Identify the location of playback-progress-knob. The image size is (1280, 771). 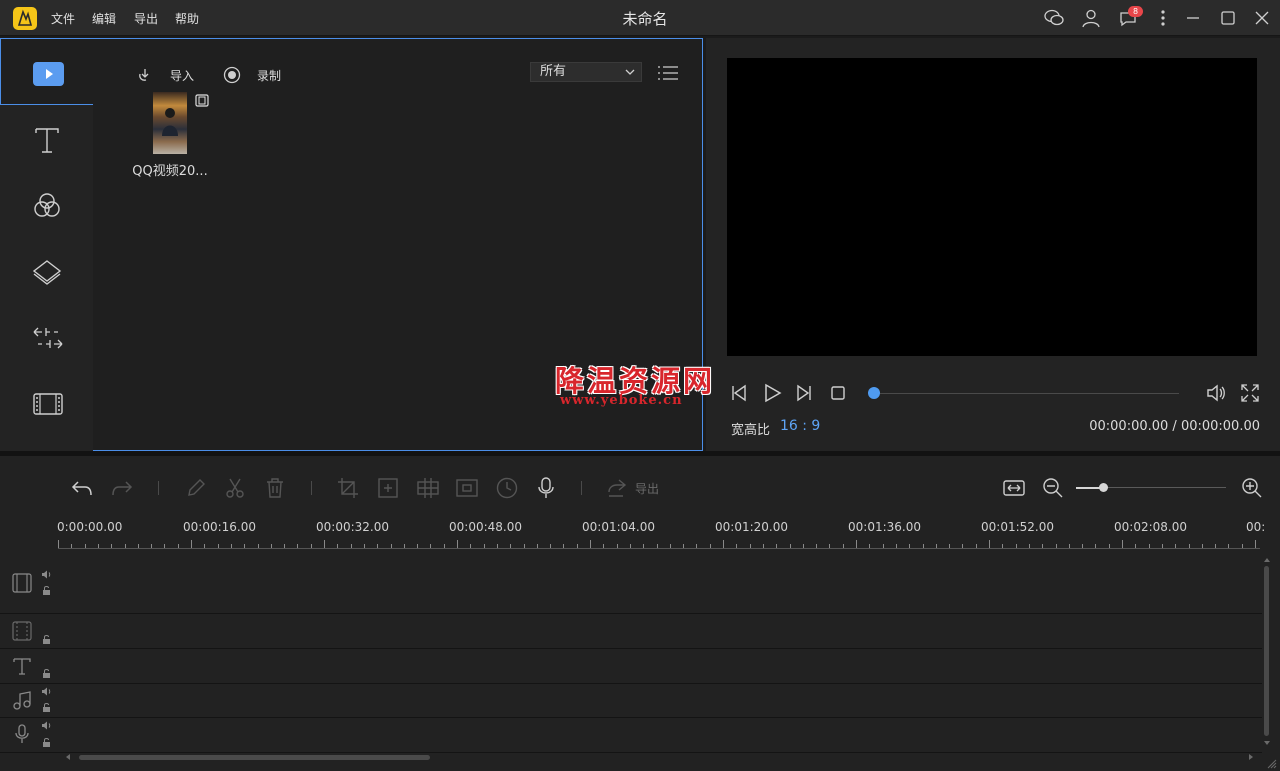
(874, 393).